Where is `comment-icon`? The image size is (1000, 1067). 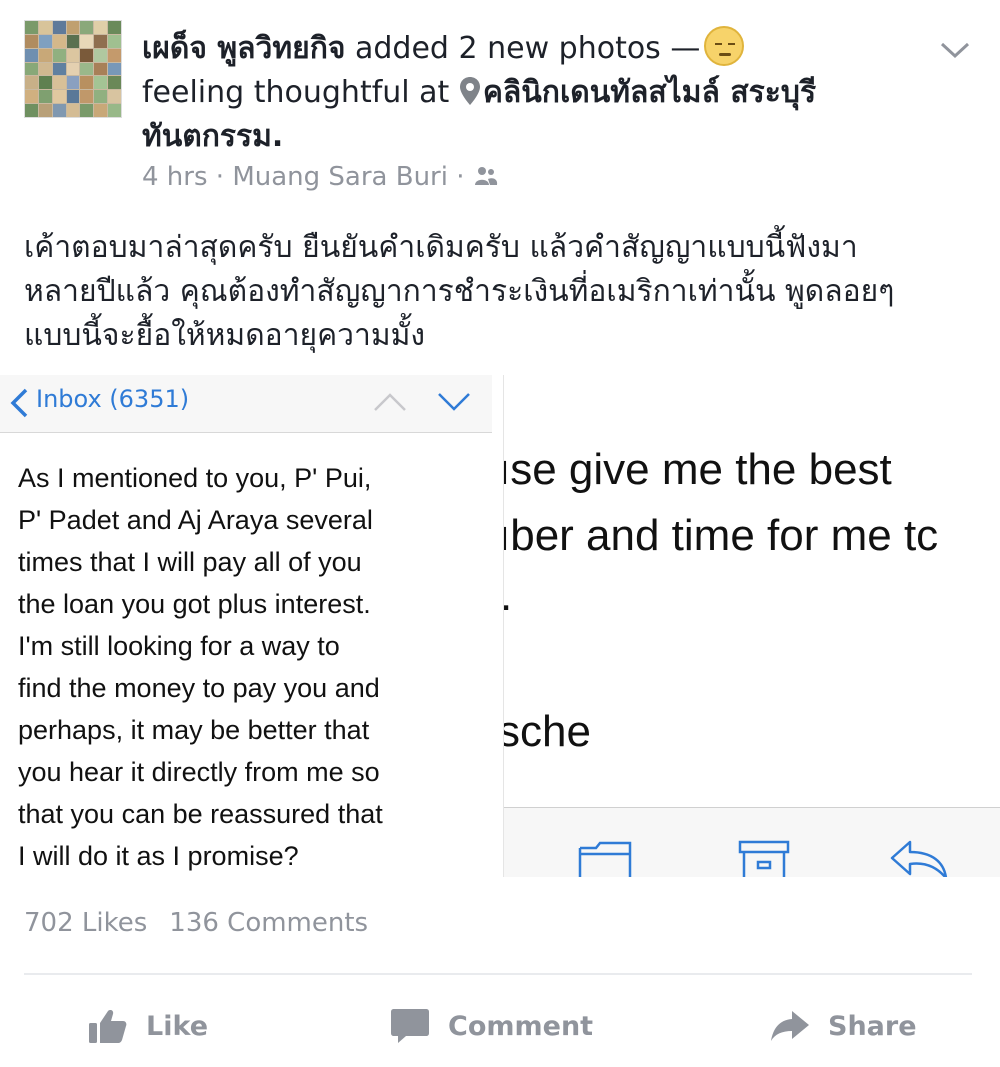 comment-icon is located at coordinates (410, 1026).